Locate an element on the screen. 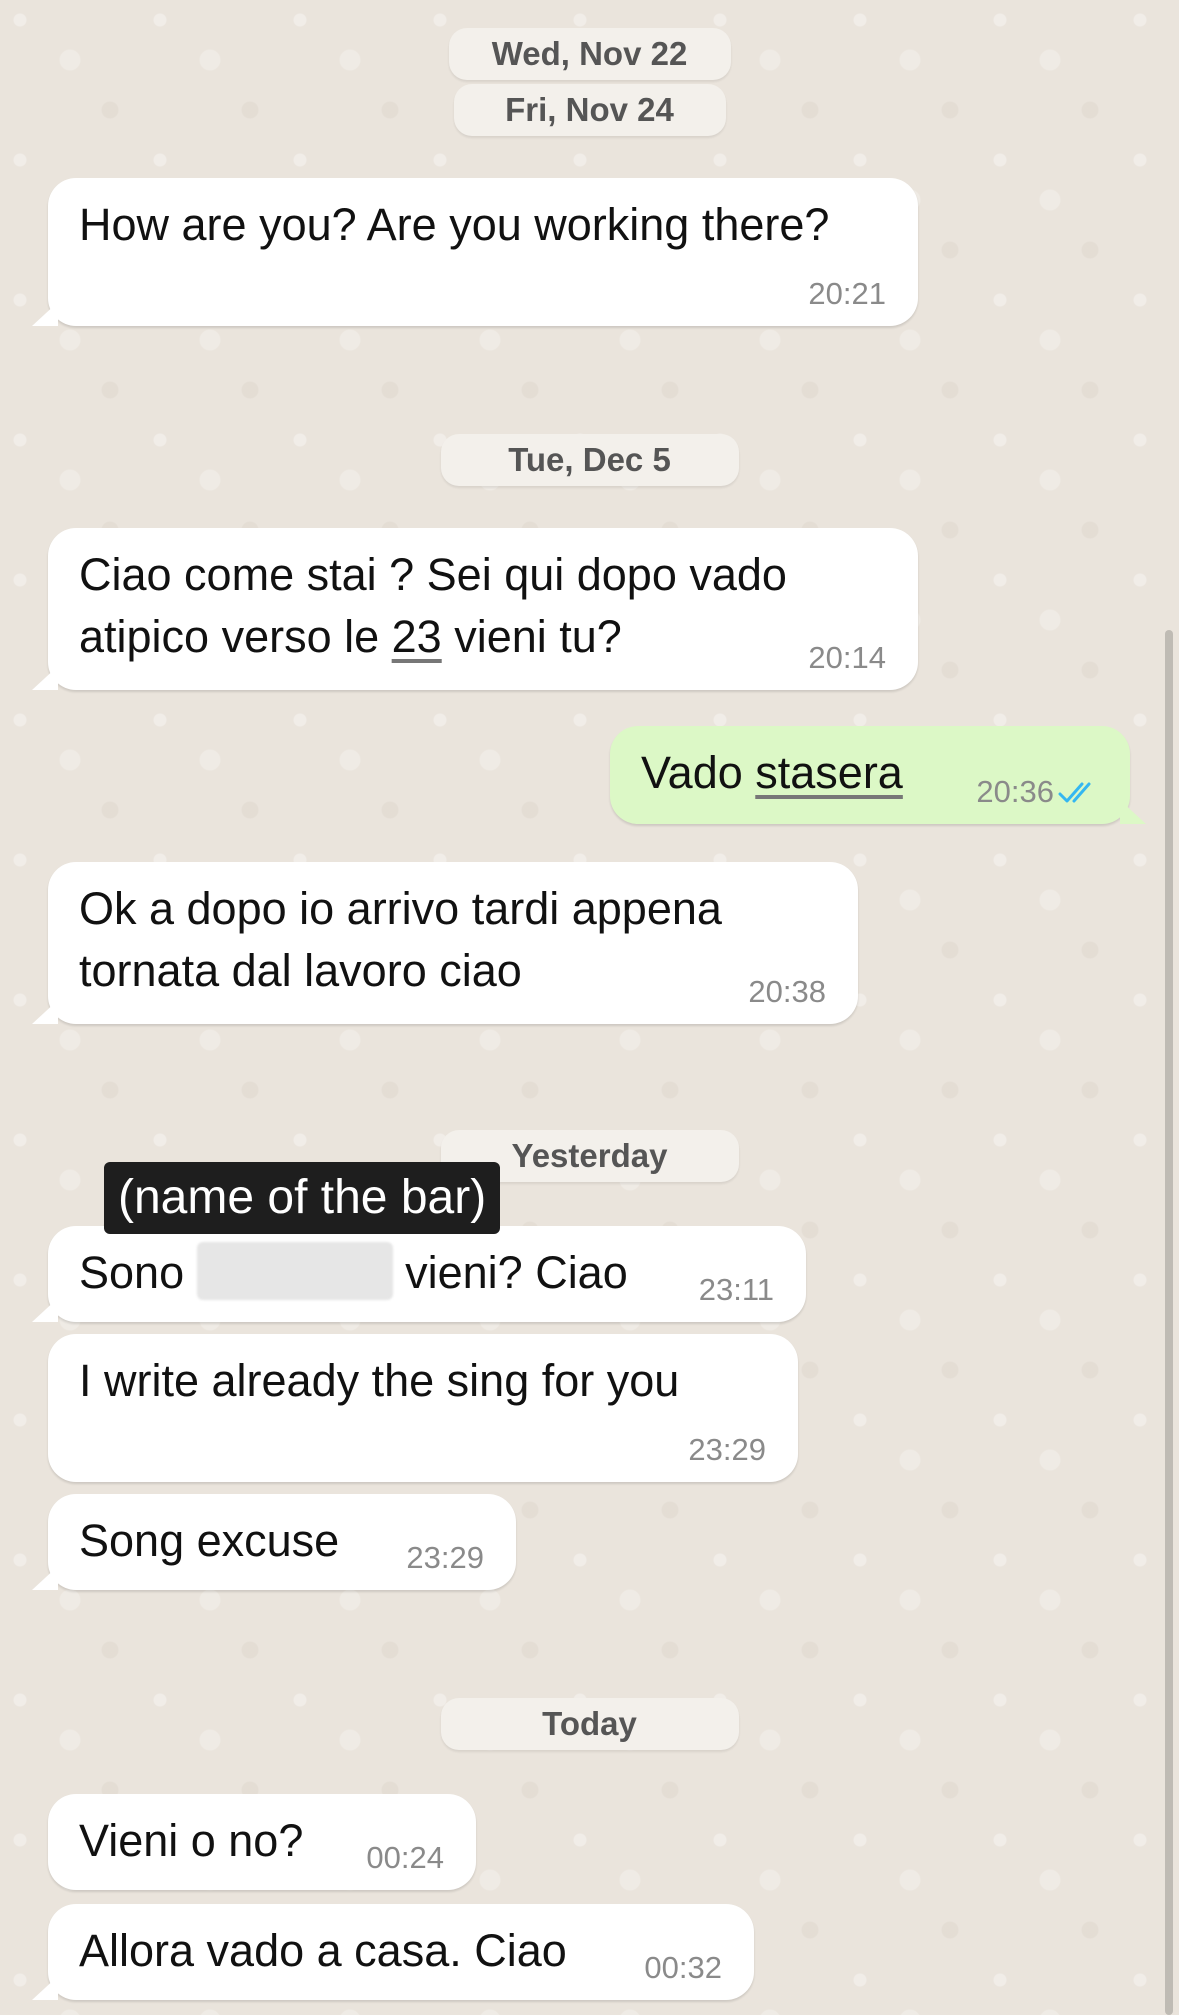 The image size is (1179, 2015). message-text: Vieni o no? is located at coordinates (191, 1840).